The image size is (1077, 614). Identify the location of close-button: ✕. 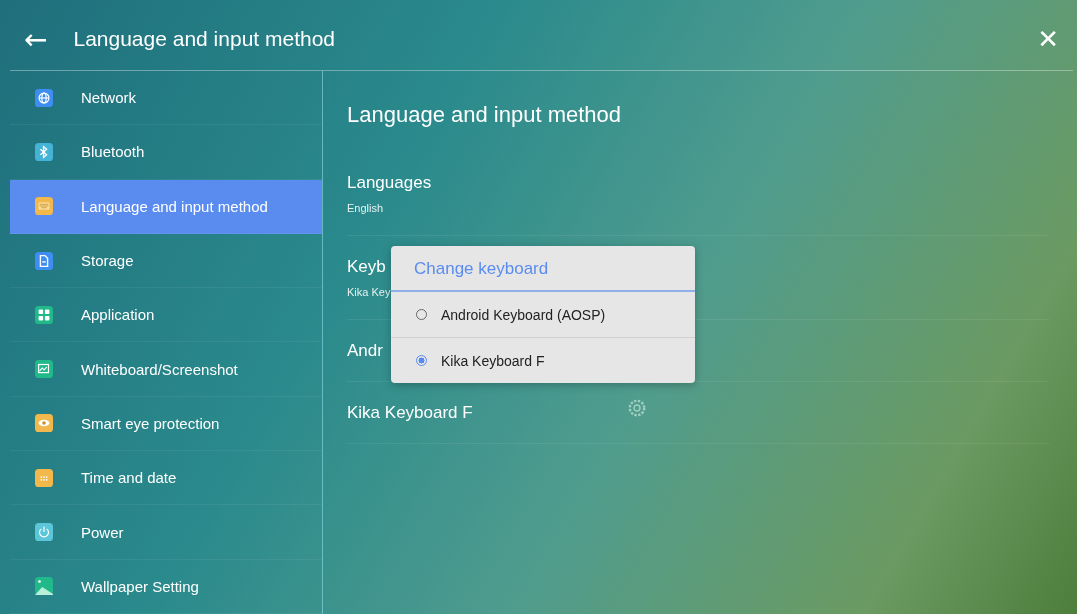
(1048, 39).